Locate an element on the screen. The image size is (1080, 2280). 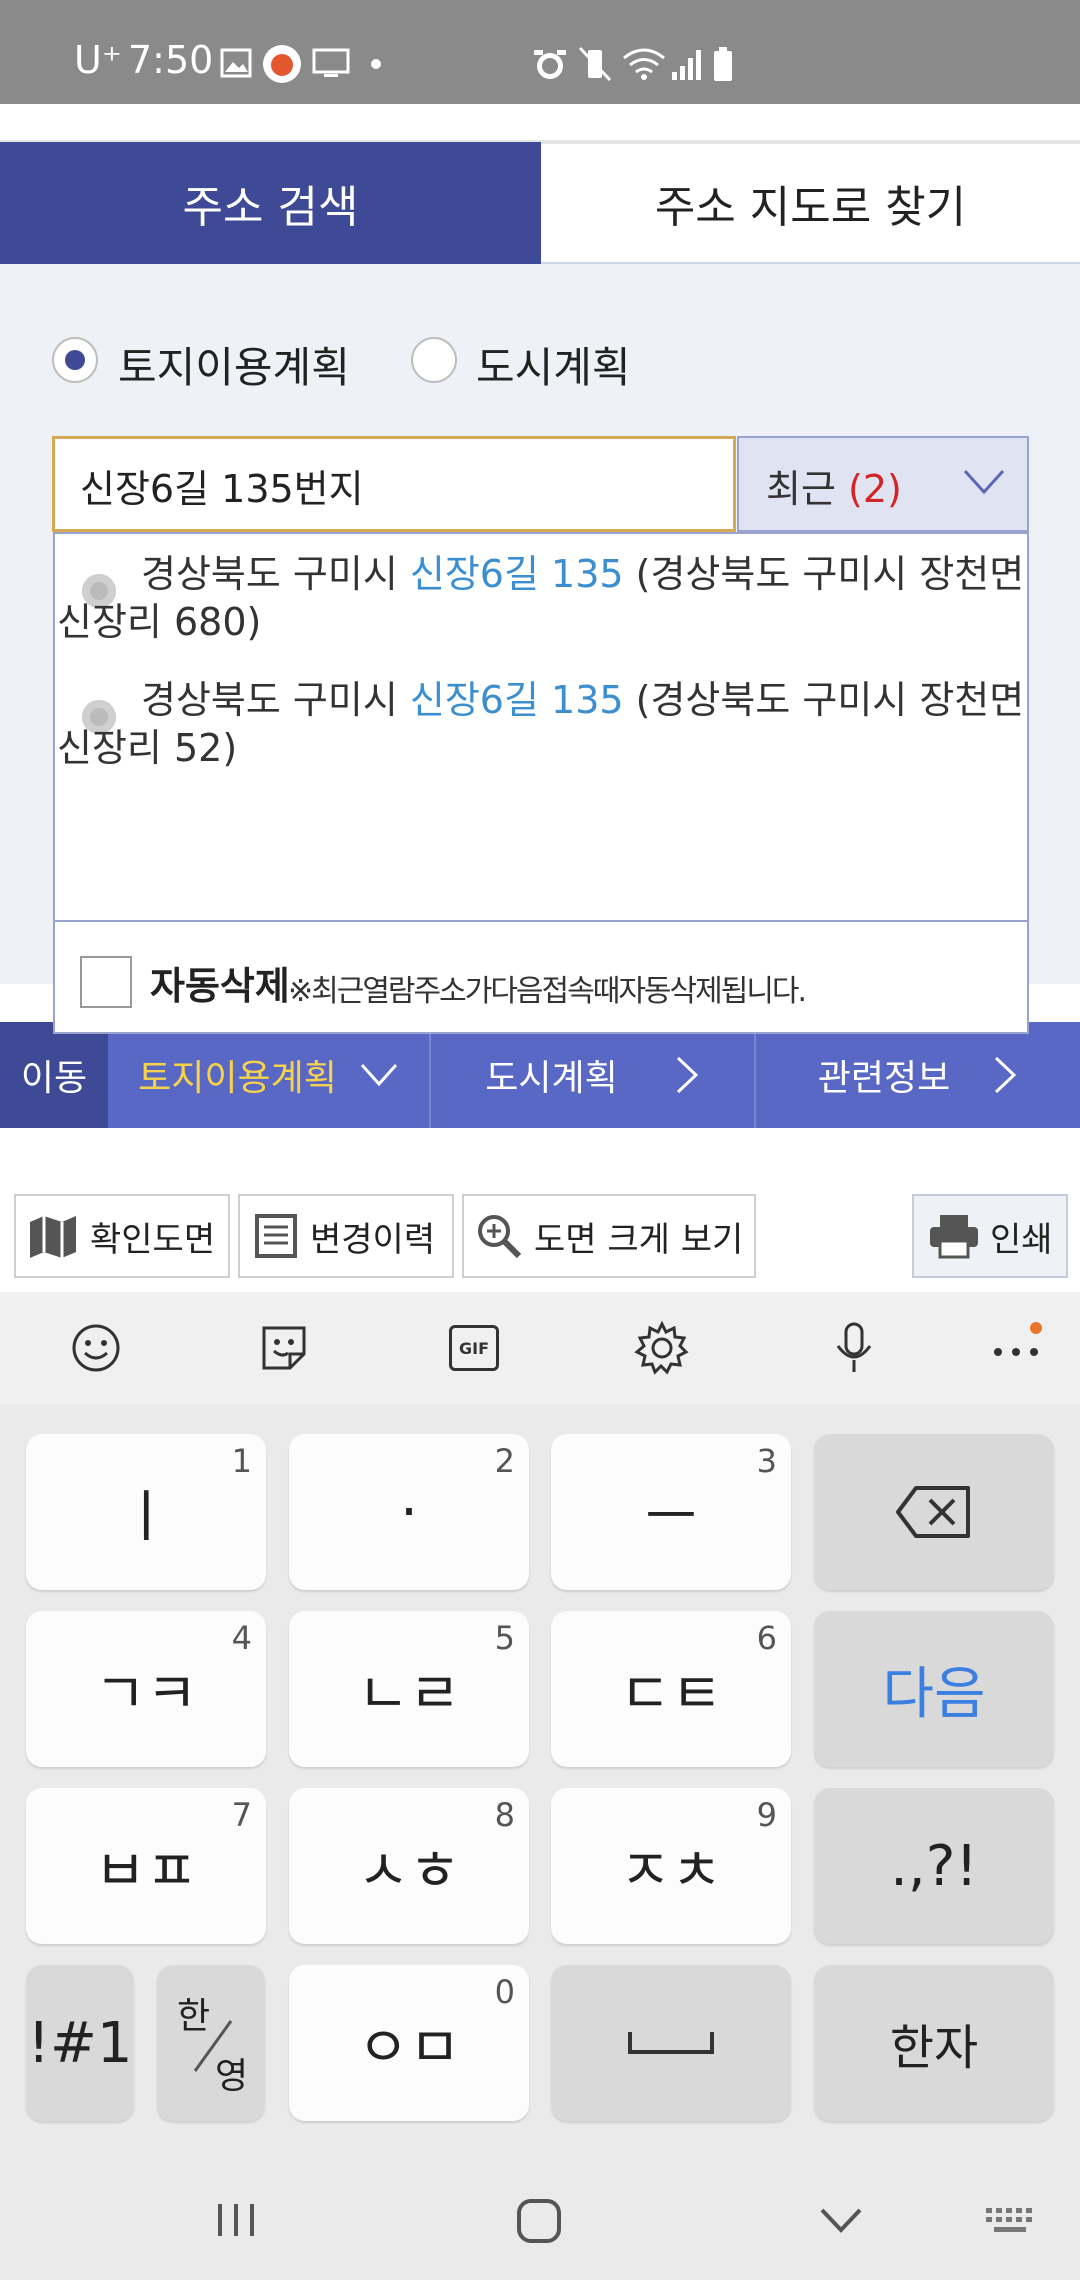
print-button: 인쇄 is located at coordinates (990, 1236).